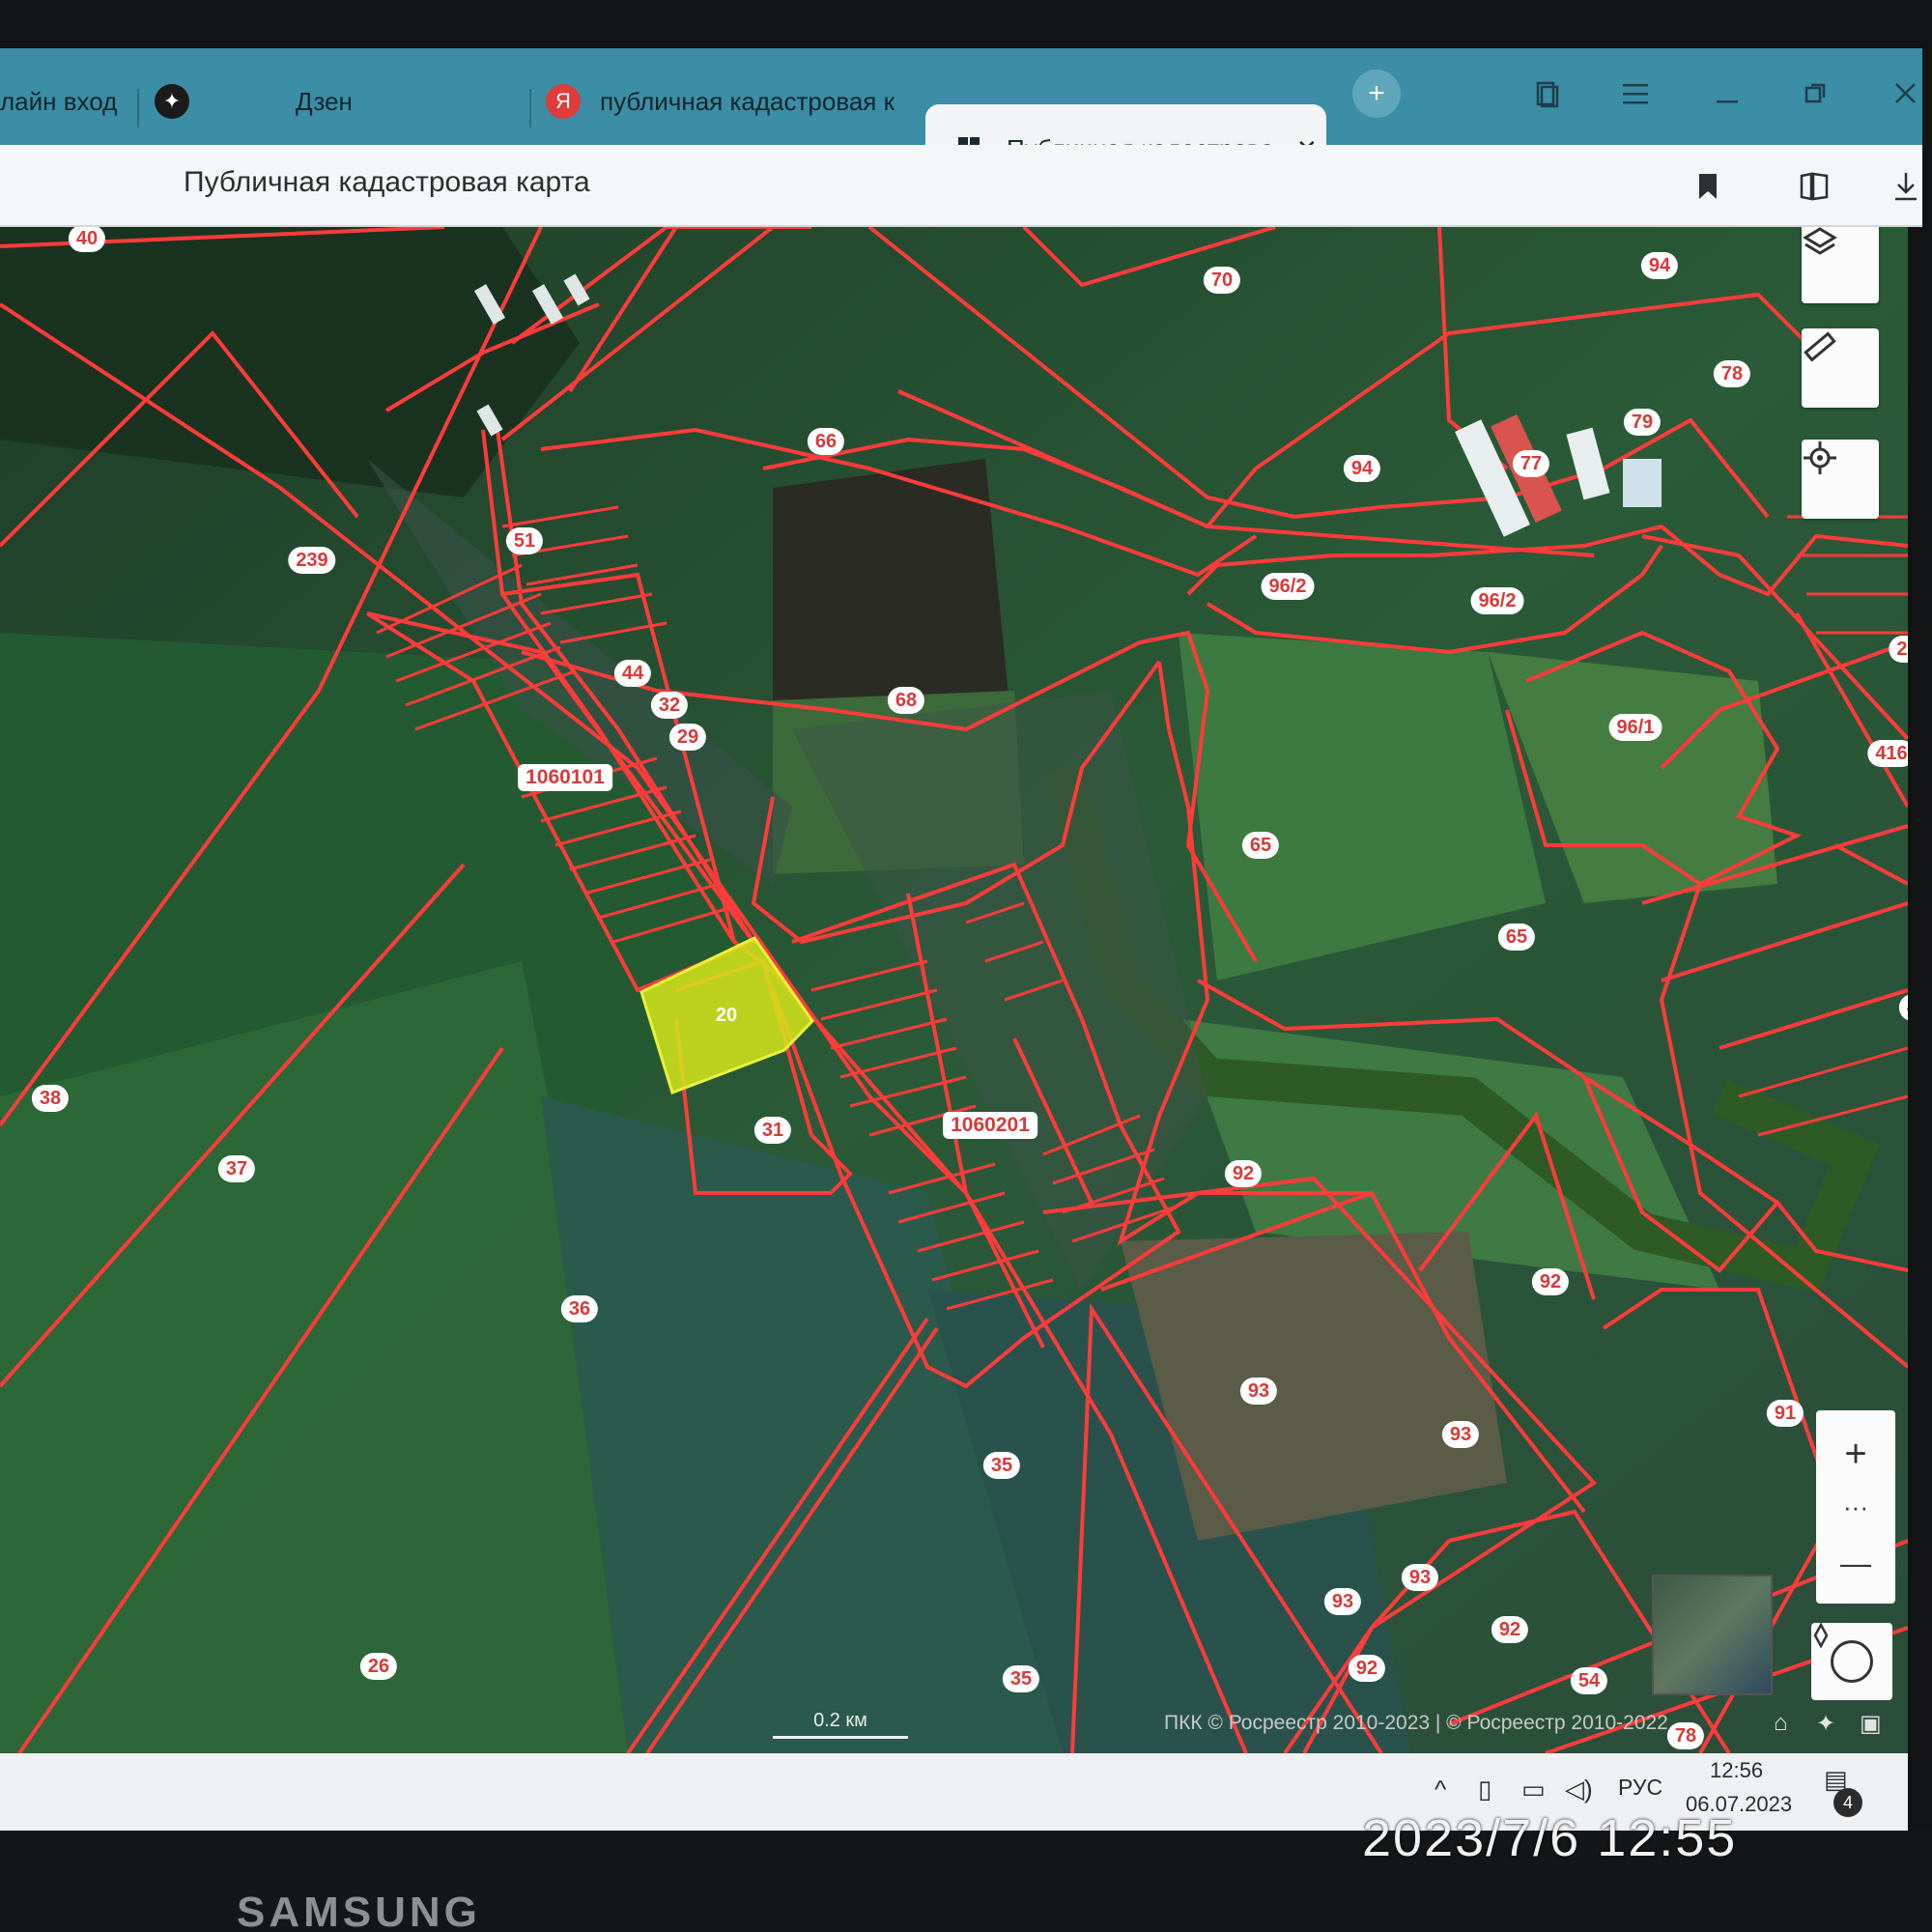 This screenshot has width=1932, height=1932. I want to click on scale-bar: 0.2 км, so click(840, 1724).